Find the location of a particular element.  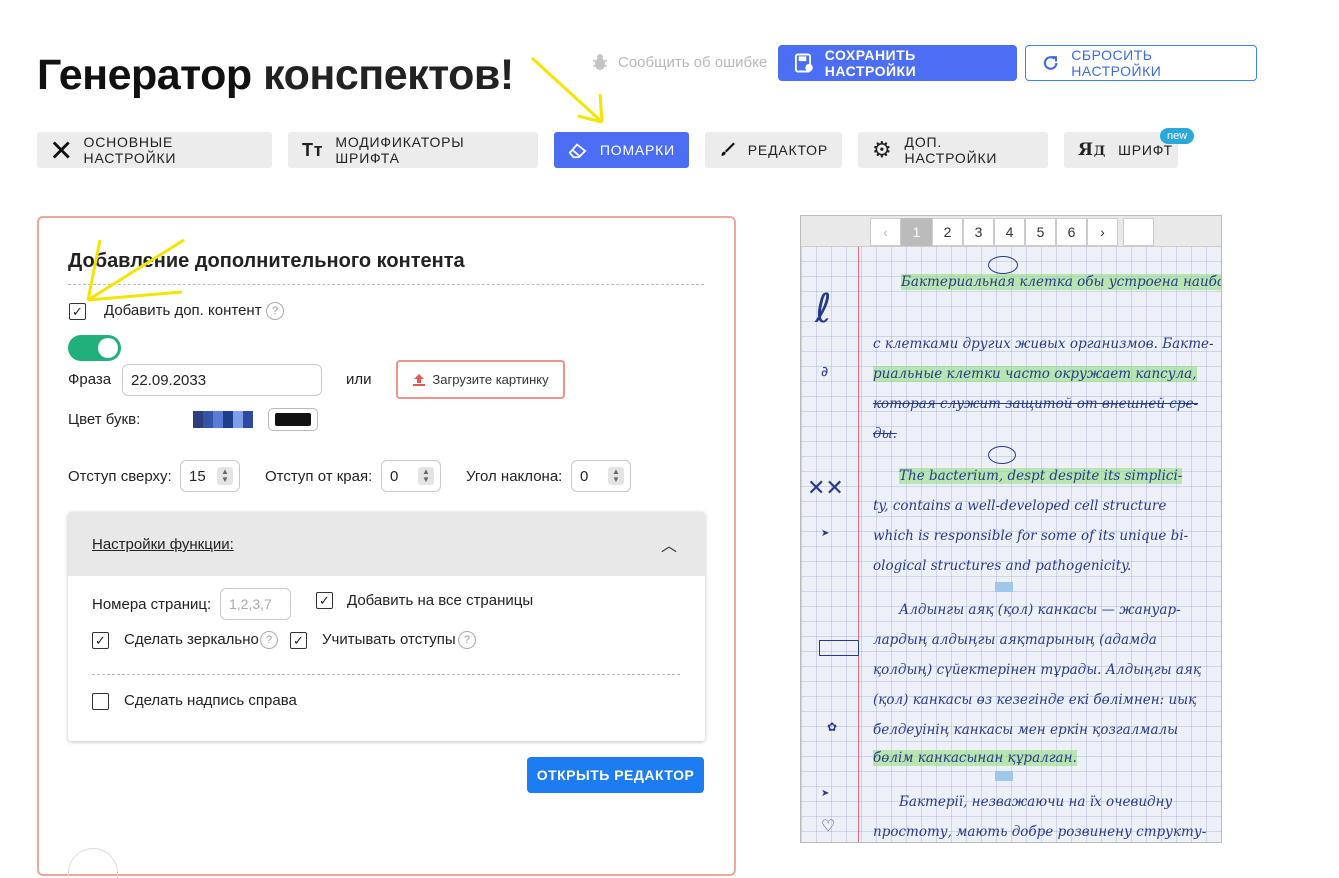

page-button: 5 is located at coordinates (1040, 232).